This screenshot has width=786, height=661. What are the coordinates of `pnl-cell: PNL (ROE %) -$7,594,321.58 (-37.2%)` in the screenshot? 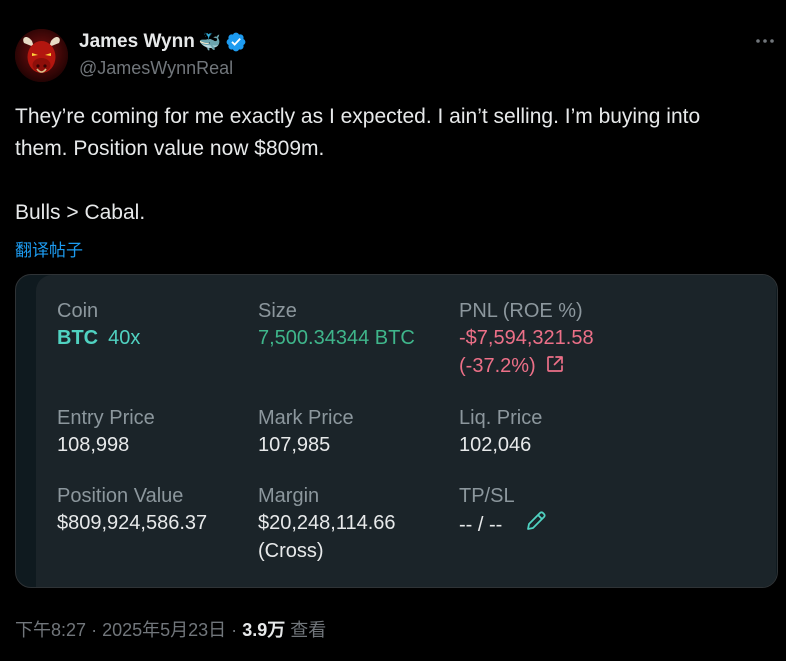 It's located at (526, 339).